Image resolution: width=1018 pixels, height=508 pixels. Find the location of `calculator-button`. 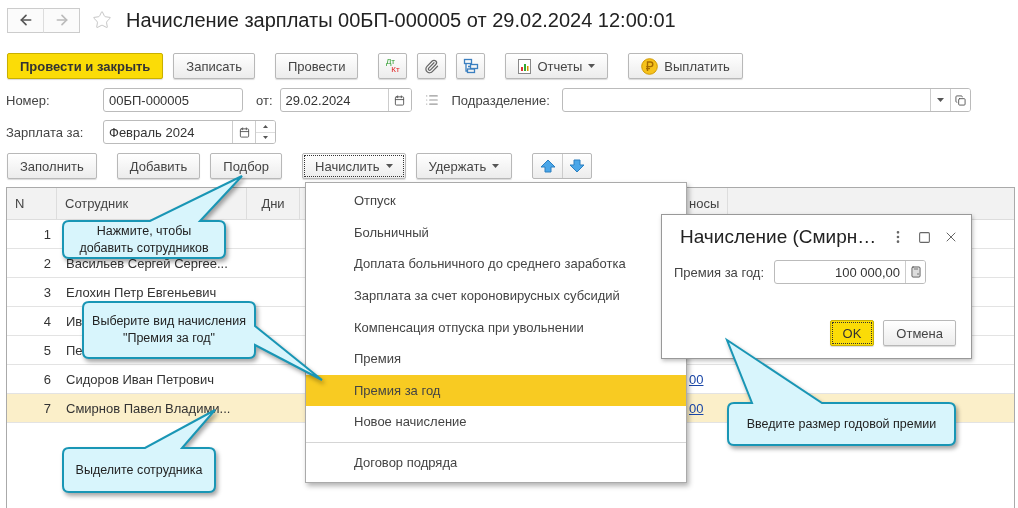

calculator-button is located at coordinates (915, 272).